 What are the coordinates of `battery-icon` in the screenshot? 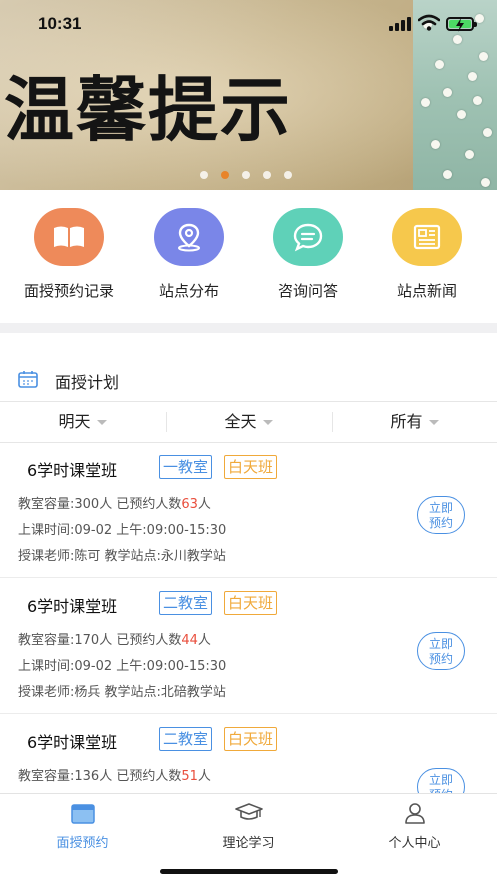 It's located at (461, 24).